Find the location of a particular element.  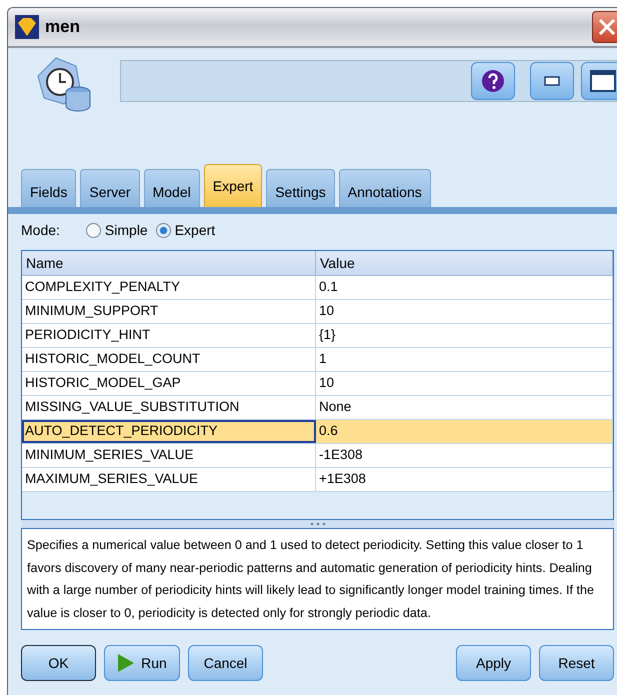

tab: Server is located at coordinates (110, 188).